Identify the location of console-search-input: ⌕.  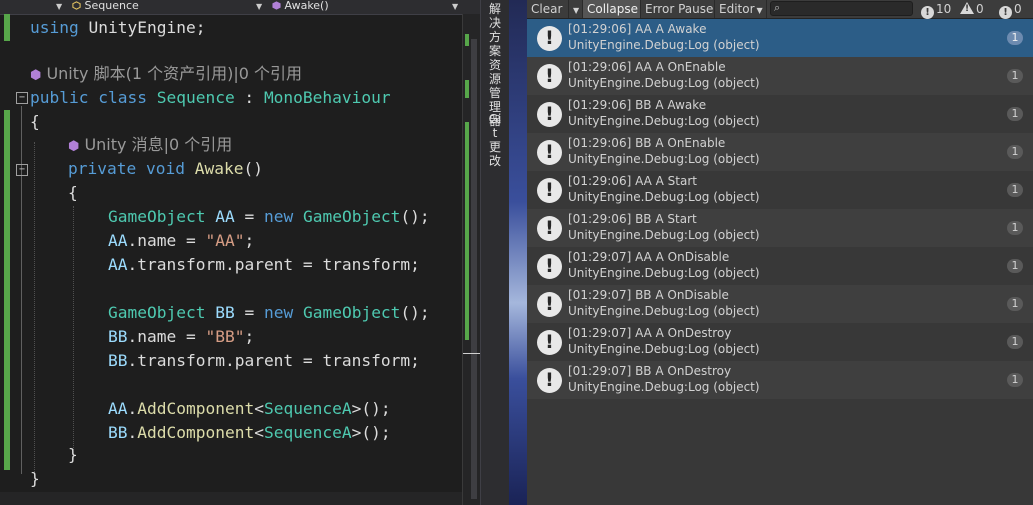
(841, 8).